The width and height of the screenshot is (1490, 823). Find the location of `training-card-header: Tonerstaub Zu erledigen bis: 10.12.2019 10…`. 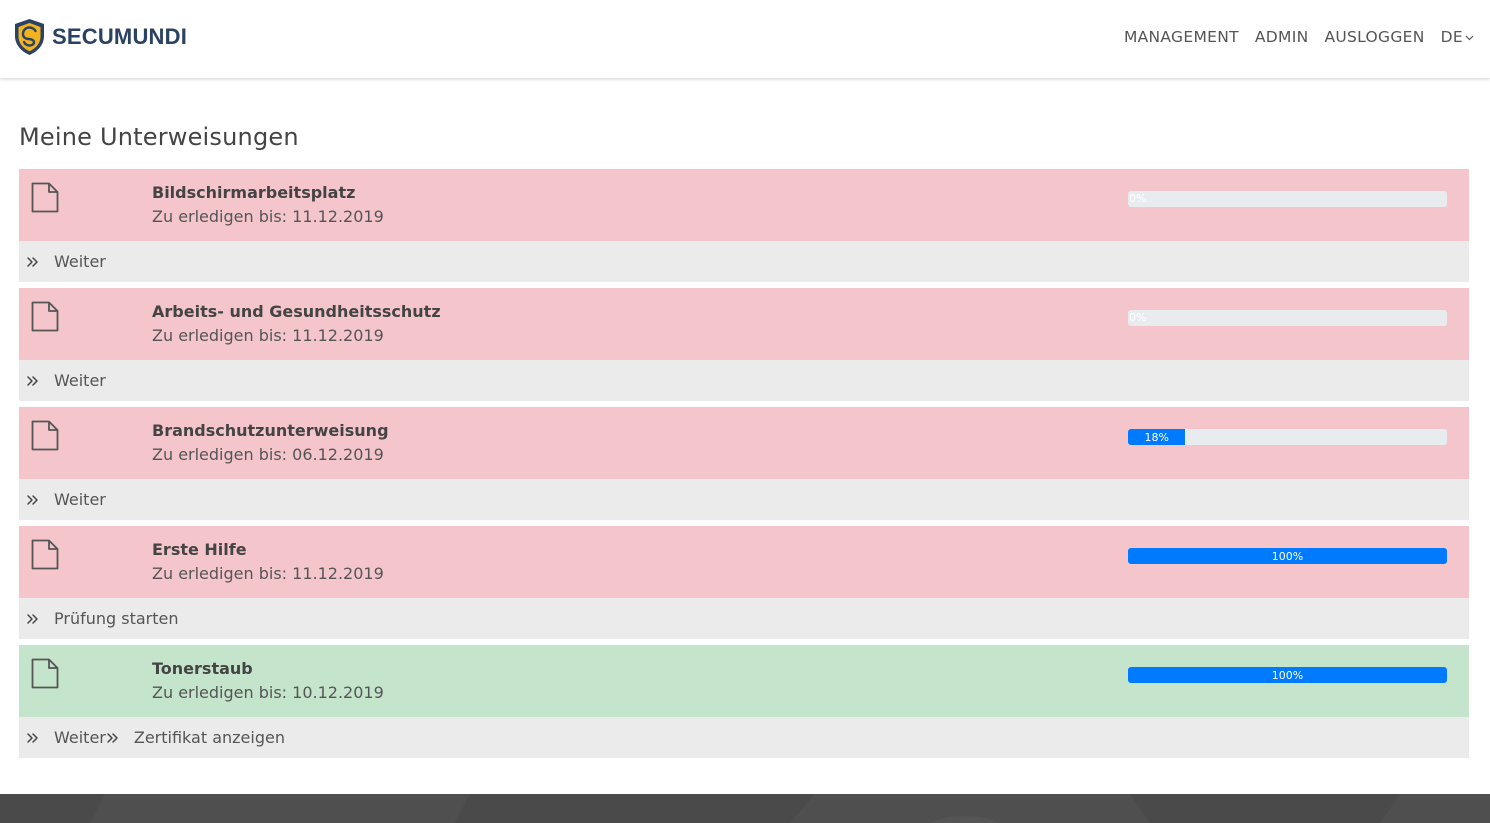

training-card-header: Tonerstaub Zu erledigen bis: 10.12.2019 10… is located at coordinates (744, 681).